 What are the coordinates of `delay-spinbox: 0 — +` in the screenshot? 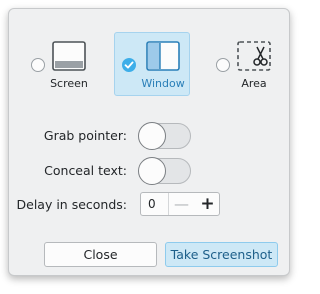 It's located at (180, 204).